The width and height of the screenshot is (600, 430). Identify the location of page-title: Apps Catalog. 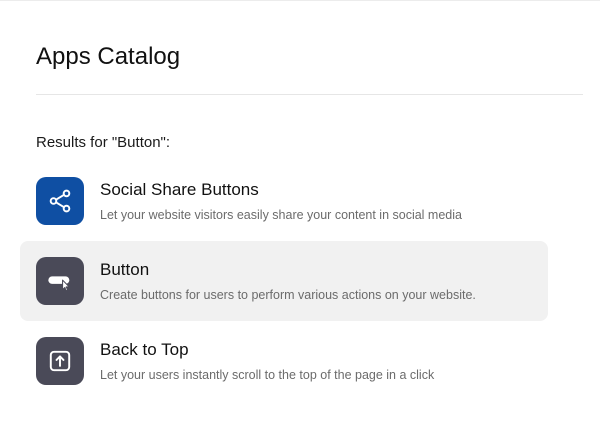
(108, 56).